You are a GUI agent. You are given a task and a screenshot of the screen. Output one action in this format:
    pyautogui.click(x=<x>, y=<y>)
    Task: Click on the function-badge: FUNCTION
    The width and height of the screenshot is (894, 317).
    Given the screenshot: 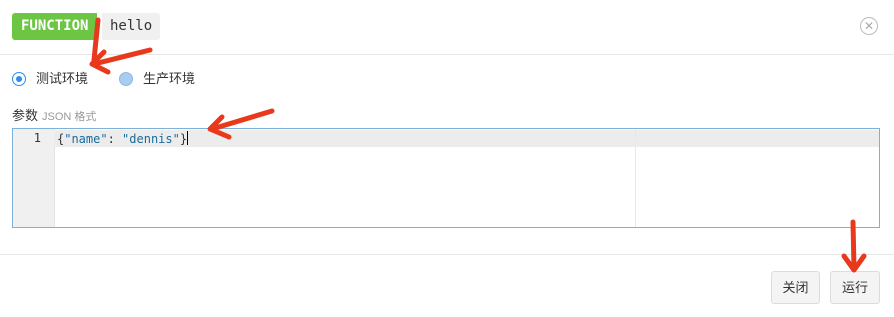 What is the action you would take?
    pyautogui.click(x=55, y=26)
    